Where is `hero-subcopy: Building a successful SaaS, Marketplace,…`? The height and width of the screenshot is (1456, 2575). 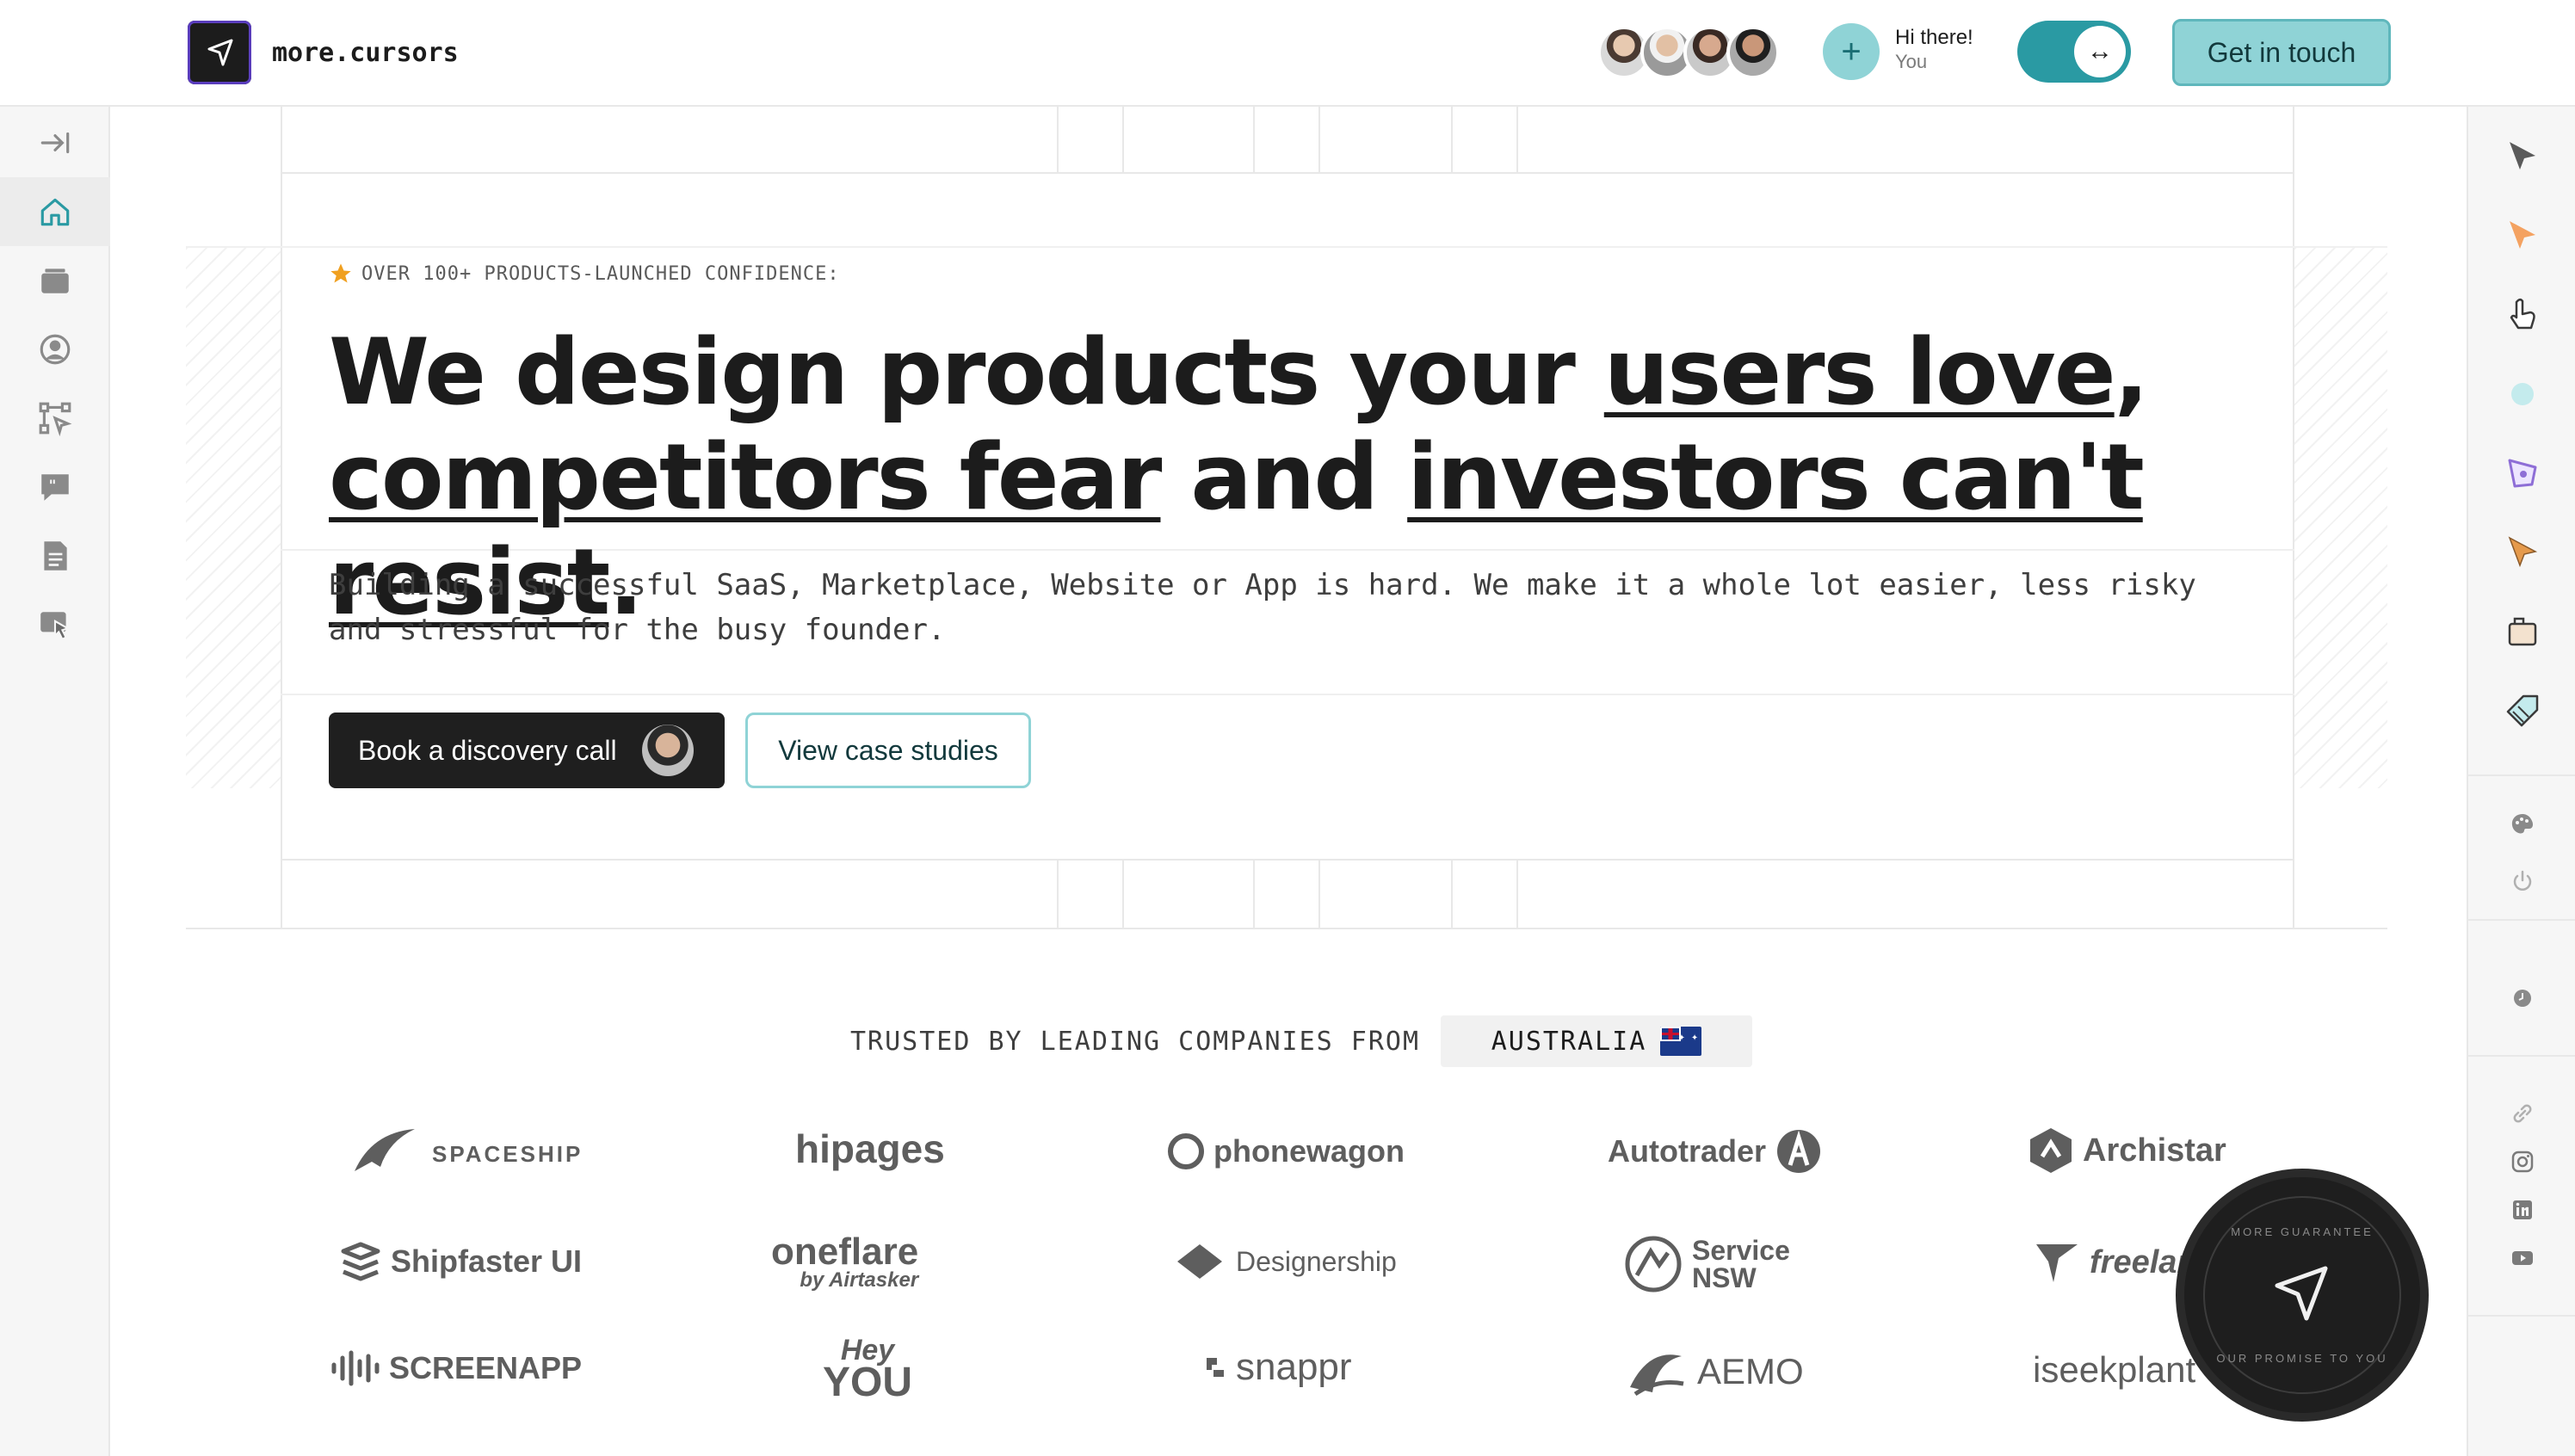 hero-subcopy: Building a successful SaaS, Marketplace,… is located at coordinates (1262, 607).